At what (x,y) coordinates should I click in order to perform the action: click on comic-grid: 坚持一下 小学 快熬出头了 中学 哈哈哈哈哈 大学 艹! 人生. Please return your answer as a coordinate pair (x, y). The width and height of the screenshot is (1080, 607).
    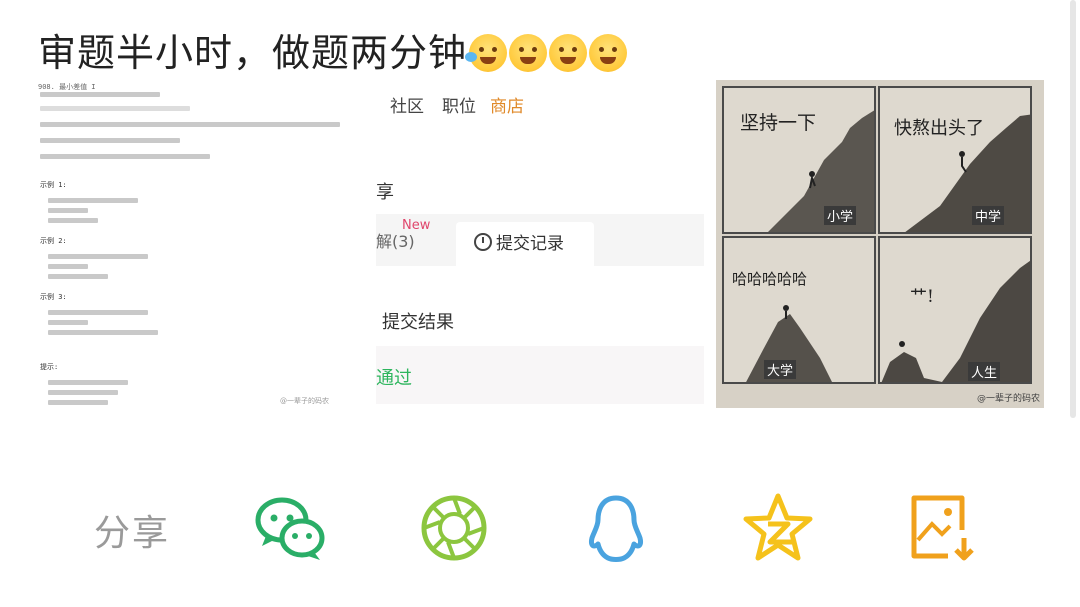
    Looking at the image, I should click on (880, 236).